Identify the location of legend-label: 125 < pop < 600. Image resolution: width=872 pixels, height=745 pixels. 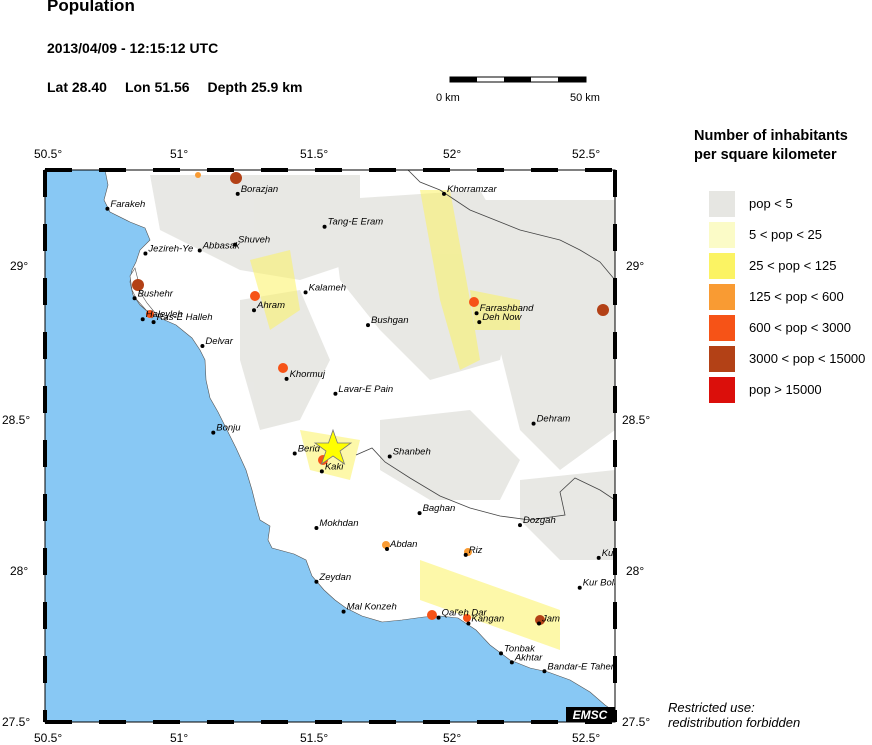
(796, 296).